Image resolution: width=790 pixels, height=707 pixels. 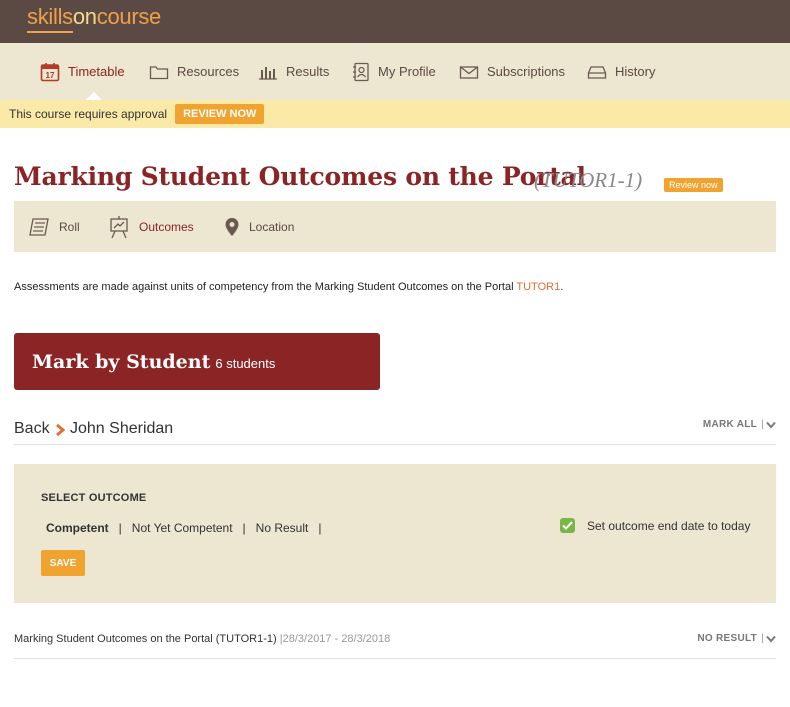 What do you see at coordinates (119, 226) in the screenshot?
I see `easel-chart-icon` at bounding box center [119, 226].